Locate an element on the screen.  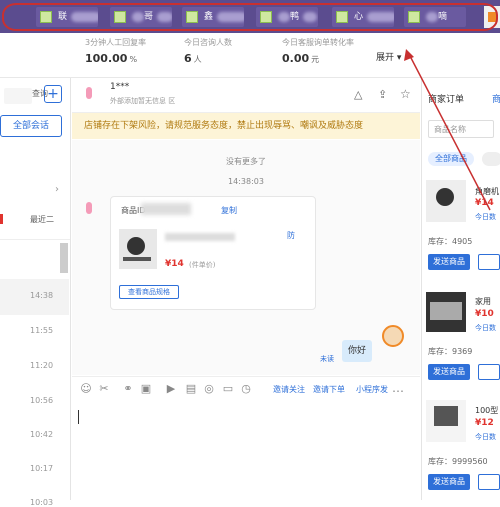
message-input is located at coordinates (246, 452).